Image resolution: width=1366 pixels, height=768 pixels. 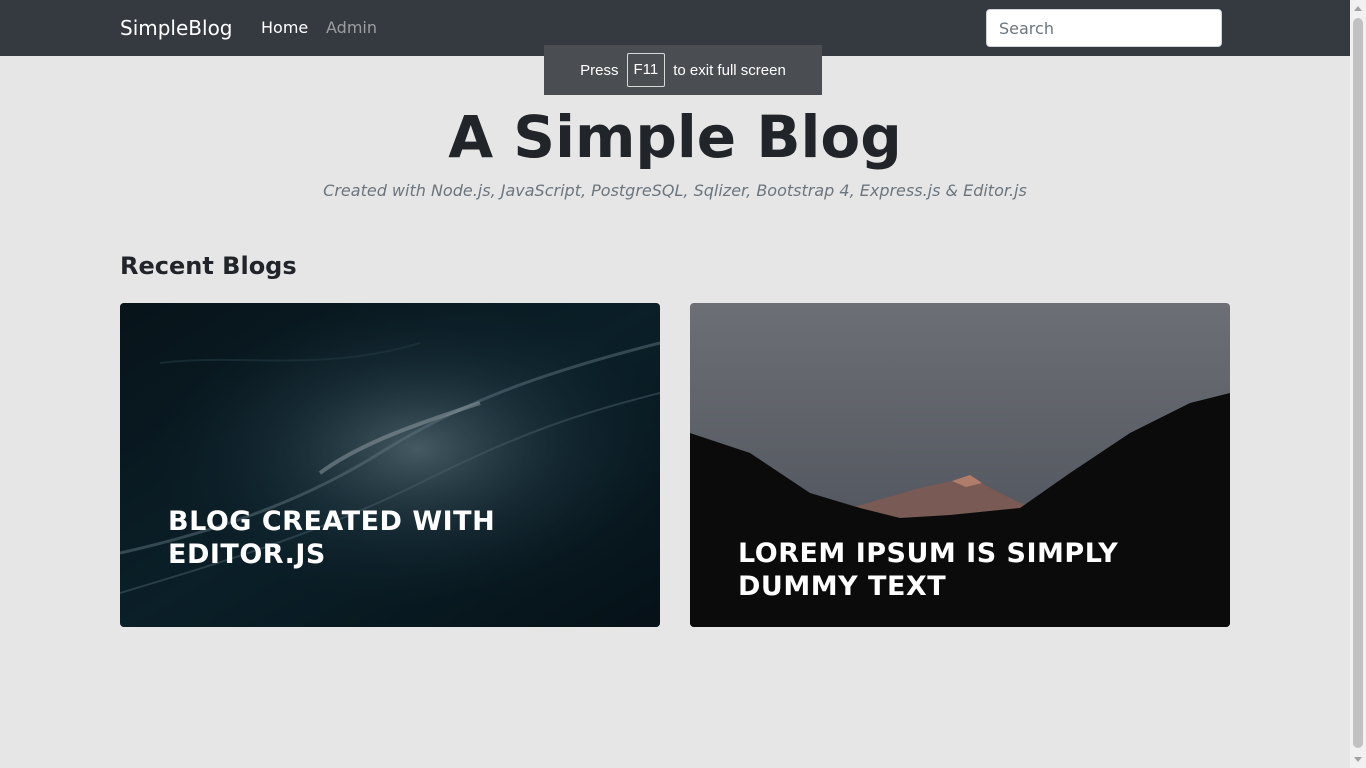 I want to click on nav-admin-link: Admin, so click(x=351, y=28).